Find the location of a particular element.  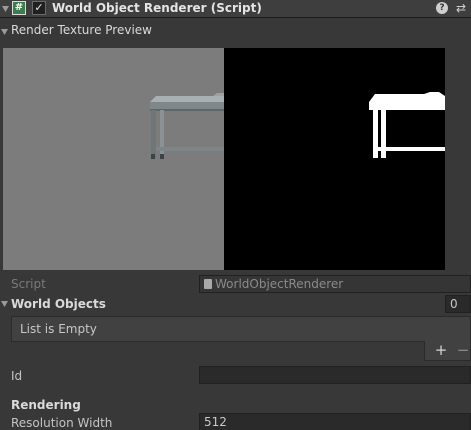

component-title: World Object Renderer (Script) is located at coordinates (157, 8).